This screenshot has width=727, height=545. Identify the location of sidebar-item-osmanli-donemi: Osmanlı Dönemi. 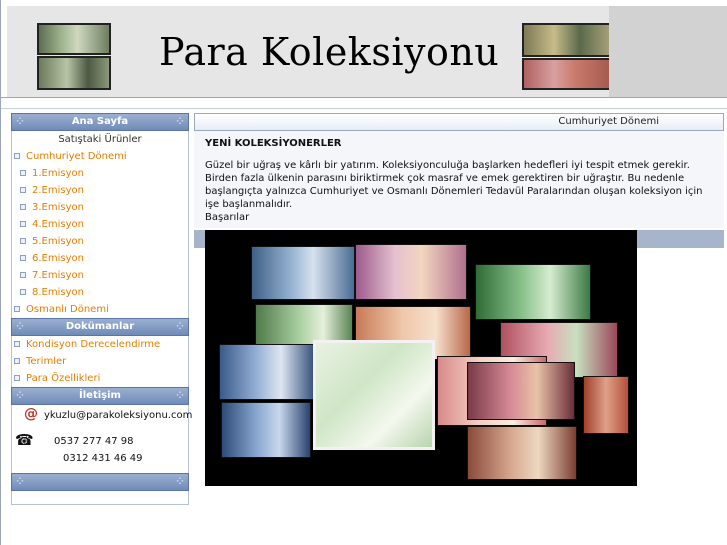
(100, 309).